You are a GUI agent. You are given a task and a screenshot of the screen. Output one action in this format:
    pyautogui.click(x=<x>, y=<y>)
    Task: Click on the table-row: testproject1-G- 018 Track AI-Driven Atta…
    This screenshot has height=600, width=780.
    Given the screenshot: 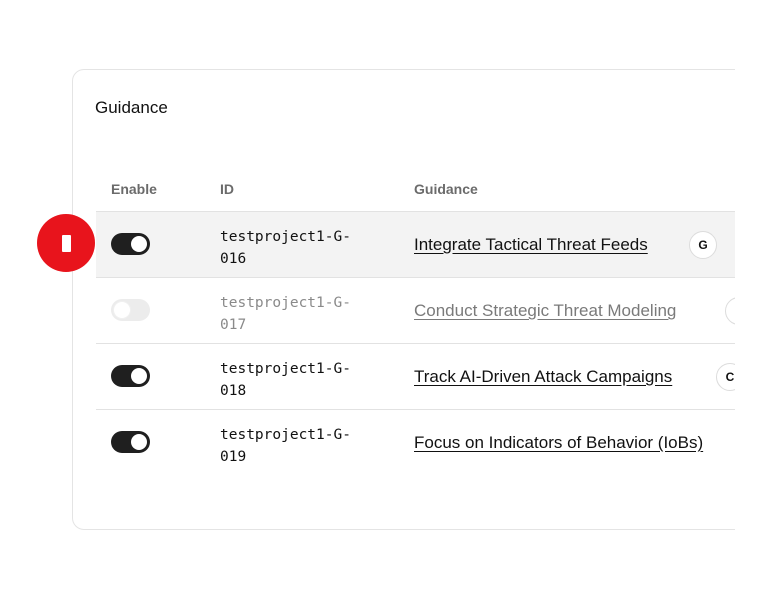 What is the action you would take?
    pyautogui.click(x=415, y=376)
    